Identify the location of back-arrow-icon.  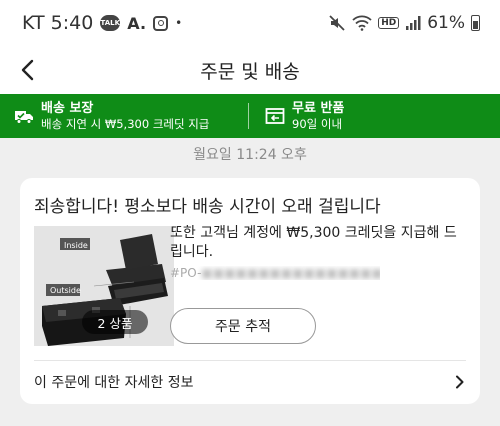
(27, 70).